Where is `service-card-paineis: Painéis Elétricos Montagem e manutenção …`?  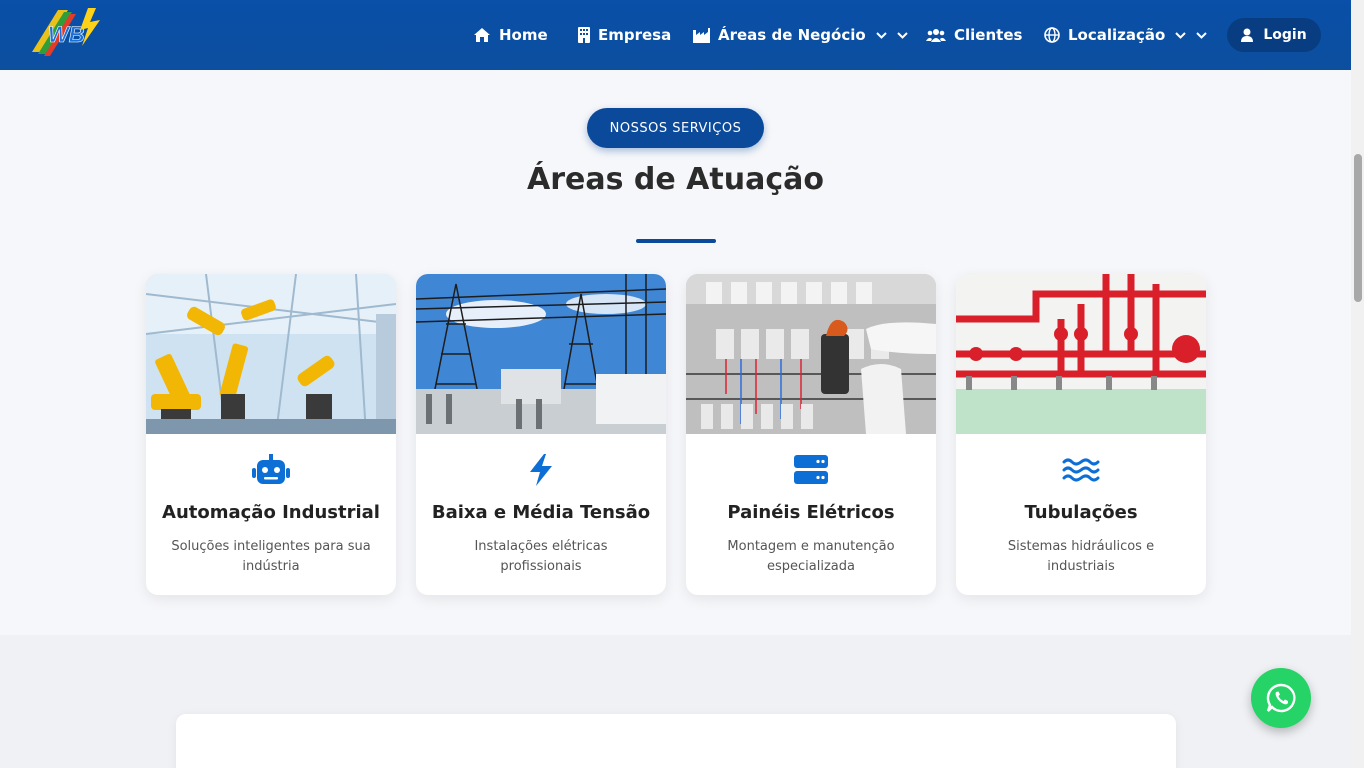
service-card-paineis: Painéis Elétricos Montagem e manutenção … is located at coordinates (811, 434).